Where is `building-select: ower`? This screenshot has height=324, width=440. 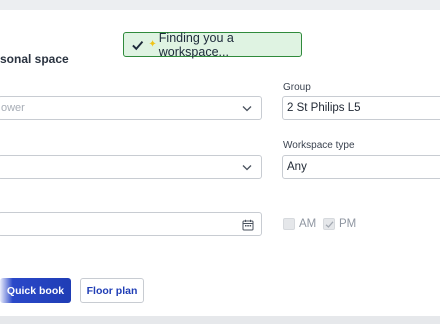 building-select: ower is located at coordinates (131, 108).